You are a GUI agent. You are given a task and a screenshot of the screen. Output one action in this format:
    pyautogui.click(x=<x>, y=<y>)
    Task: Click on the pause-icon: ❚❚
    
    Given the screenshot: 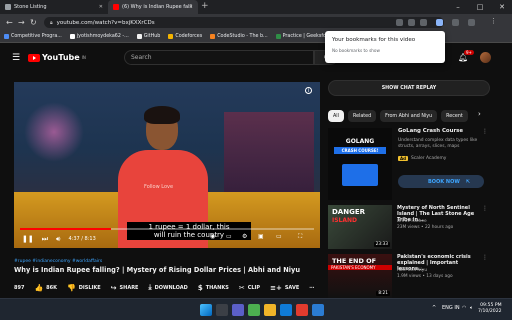 What is the action you would take?
    pyautogui.click(x=28, y=239)
    